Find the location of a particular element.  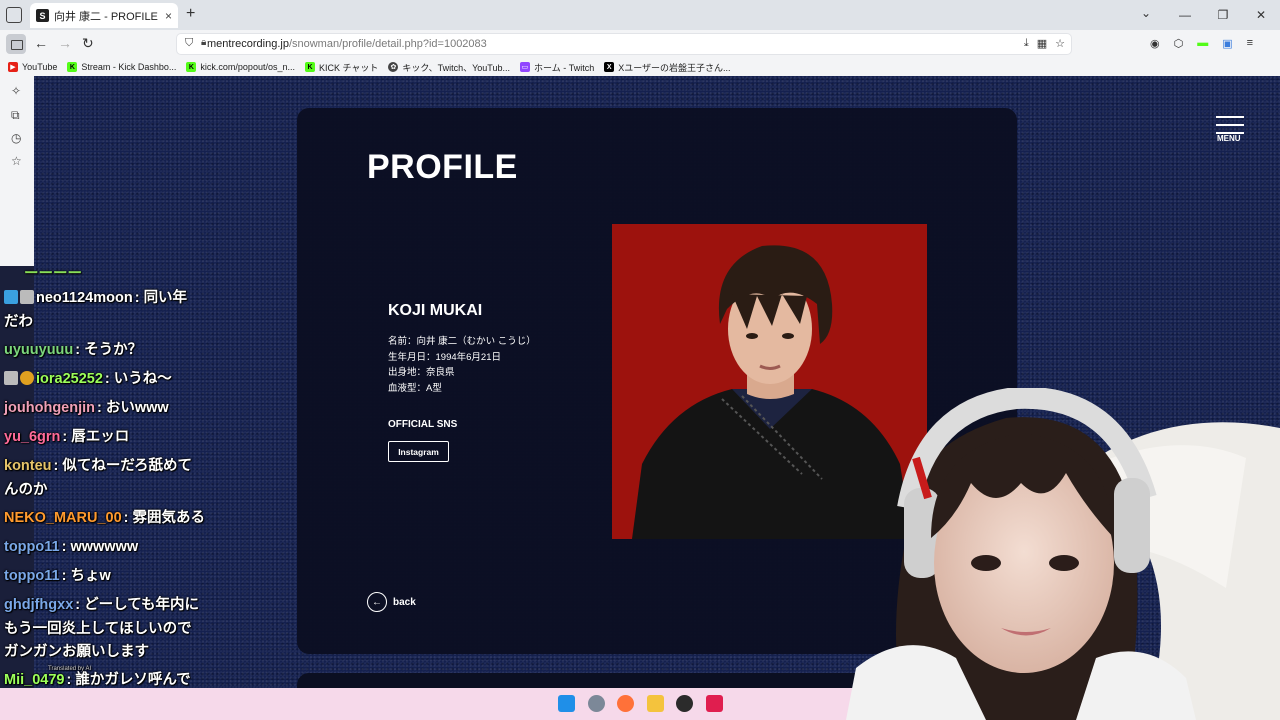

back-label: back is located at coordinates (404, 602).